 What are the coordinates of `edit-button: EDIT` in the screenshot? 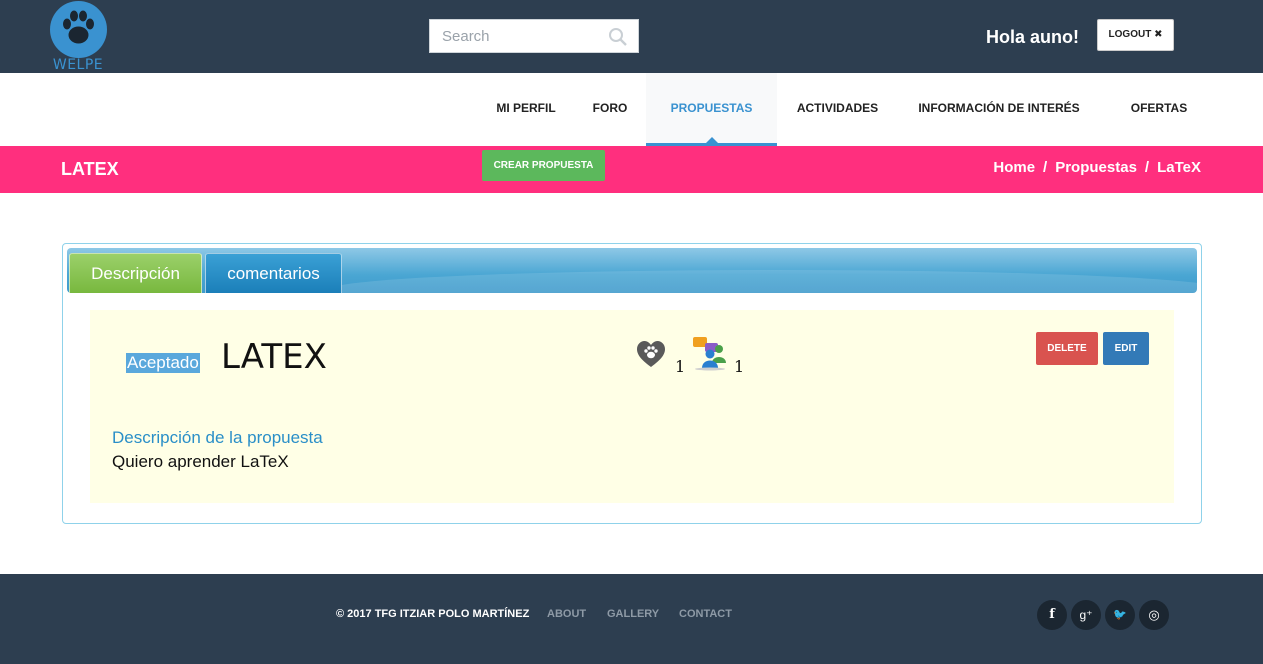 It's located at (1126, 348).